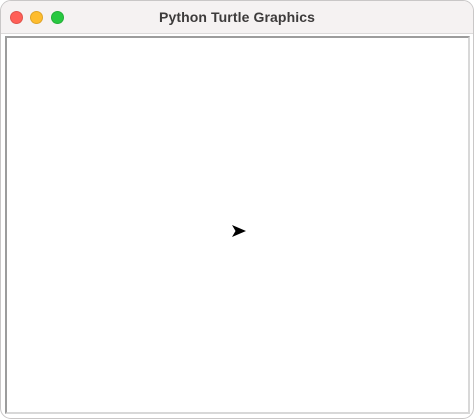  I want to click on turtle-arrow-icon, so click(239, 231).